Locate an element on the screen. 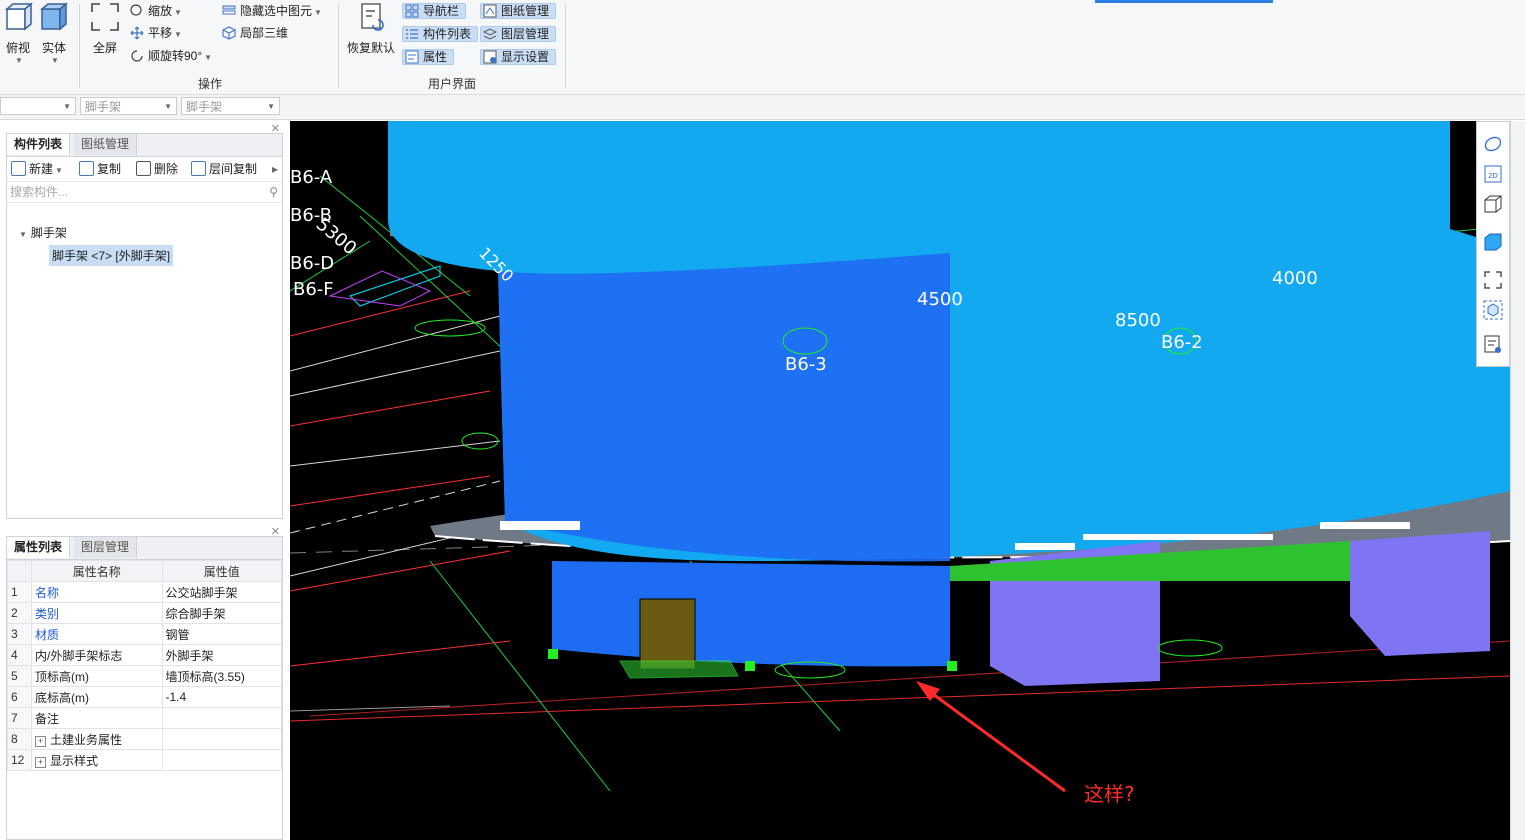 The width and height of the screenshot is (1525, 840). svg-text: 2D is located at coordinates (1493, 176).